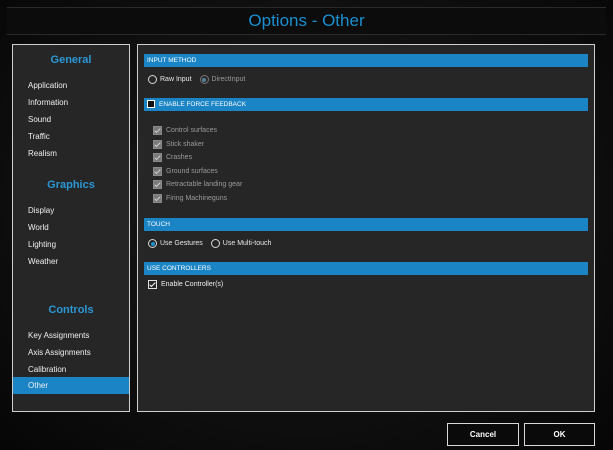 The height and width of the screenshot is (450, 613). Describe the element at coordinates (197, 198) in the screenshot. I see `ff-machineguns-label: Firing Machineguns` at that location.